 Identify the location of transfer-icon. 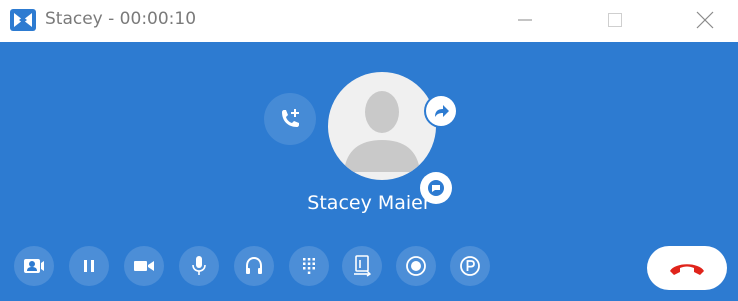
(363, 266).